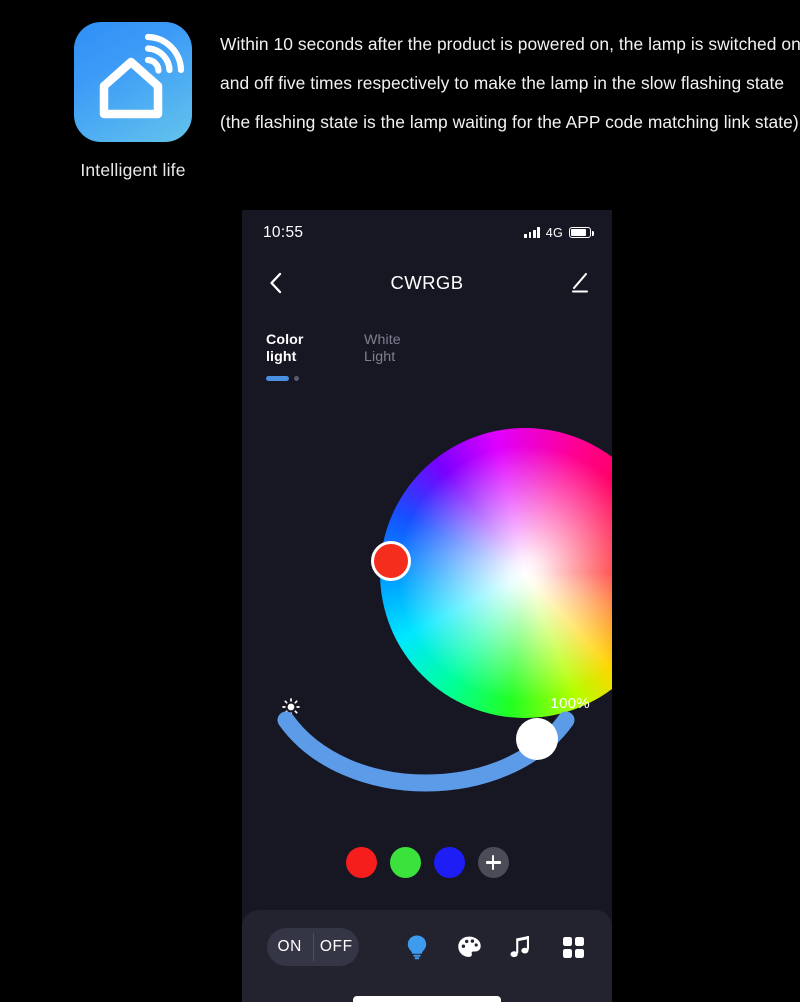 Image resolution: width=800 pixels, height=1002 pixels. Describe the element at coordinates (380, 357) in the screenshot. I see `tab-white-light-line2: Light` at that location.